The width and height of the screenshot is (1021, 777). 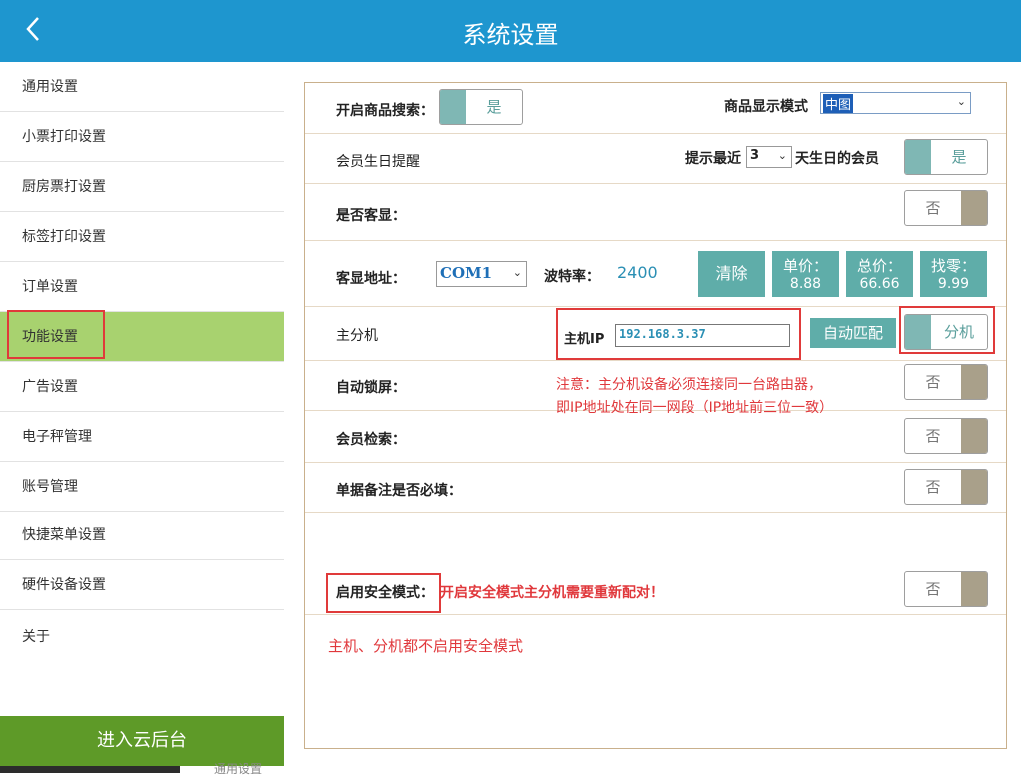 I want to click on member-search-label: 会员检索：, so click(x=371, y=440).